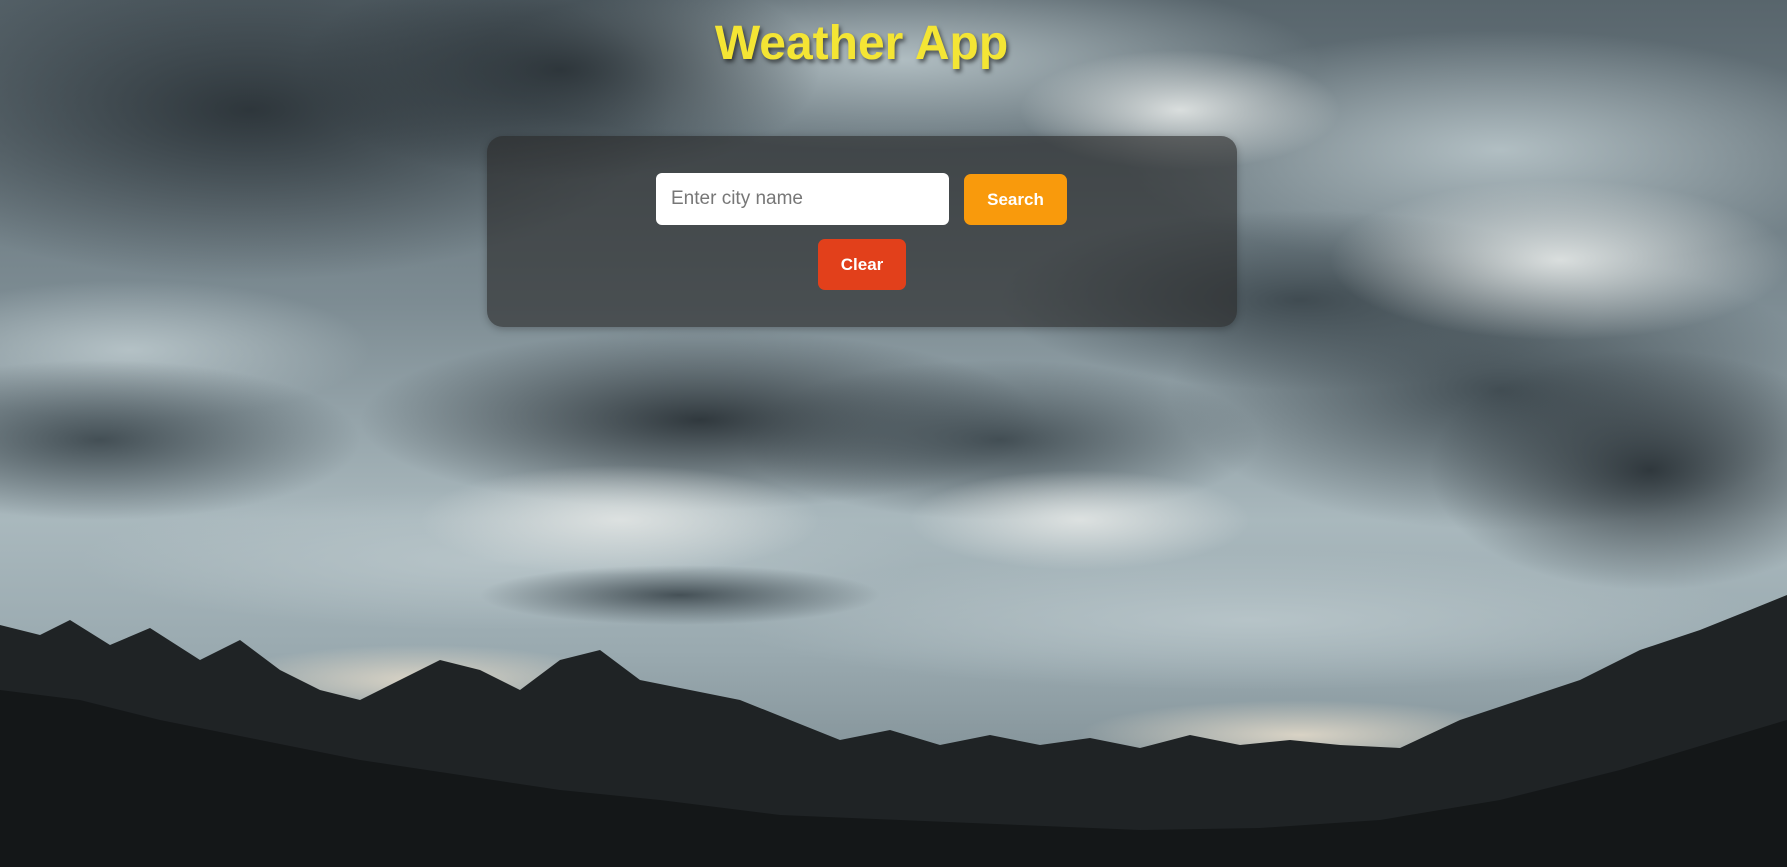  Describe the element at coordinates (862, 231) in the screenshot. I see `search-card: Search Clear` at that location.